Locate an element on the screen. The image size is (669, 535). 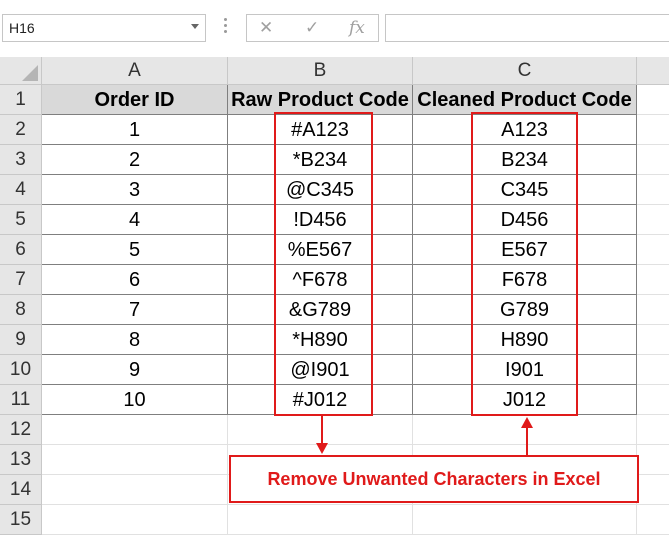
arrow-up-to-cleaned is located at coordinates (527, 436).